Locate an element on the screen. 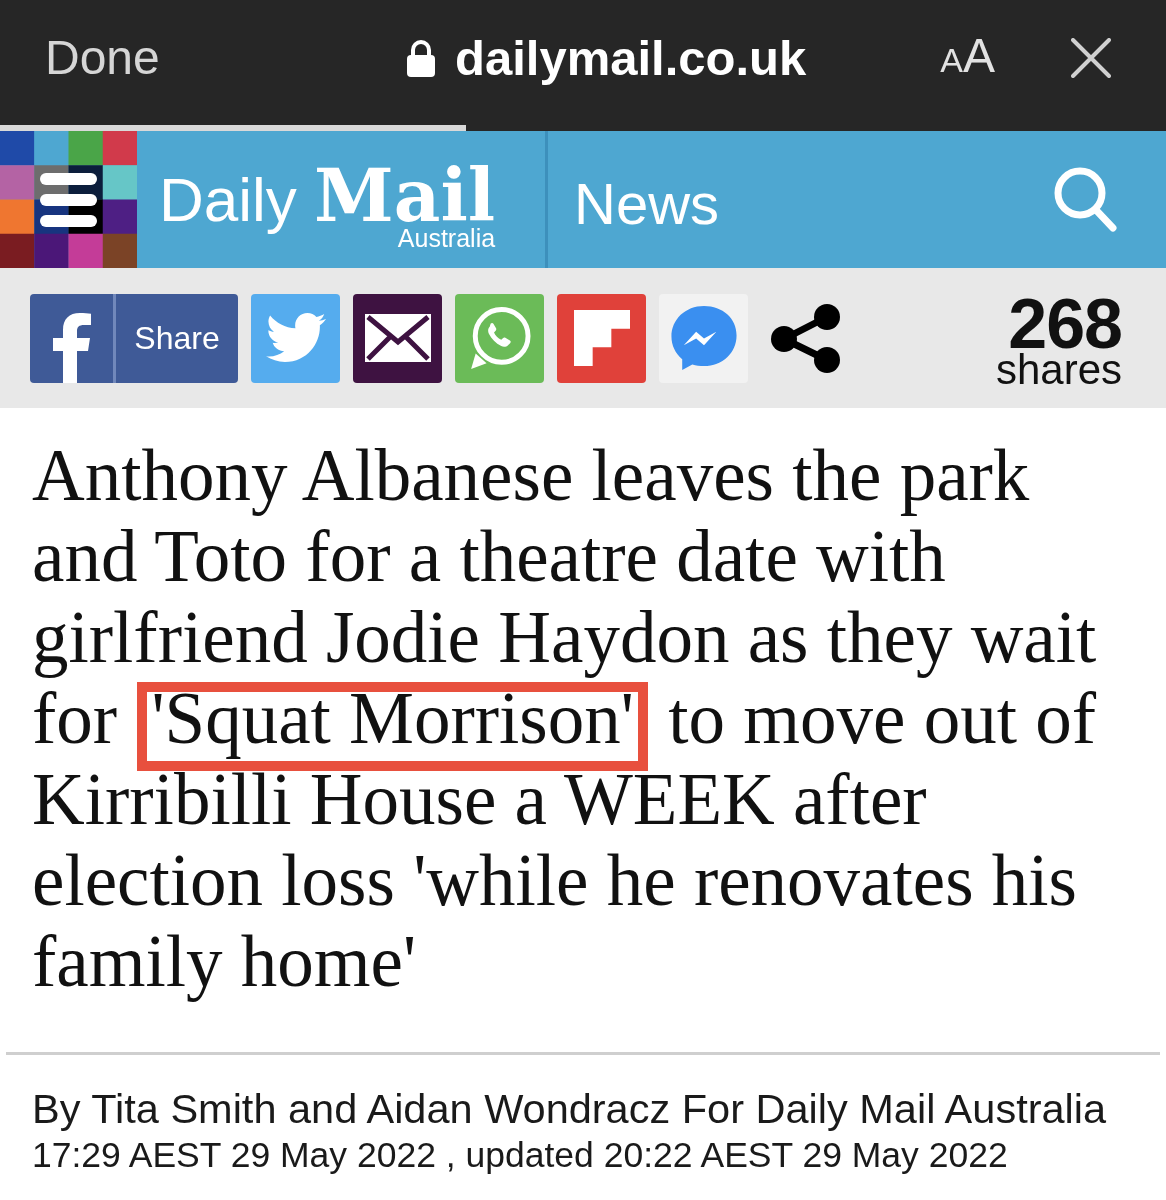  bird-icon is located at coordinates (295, 338).